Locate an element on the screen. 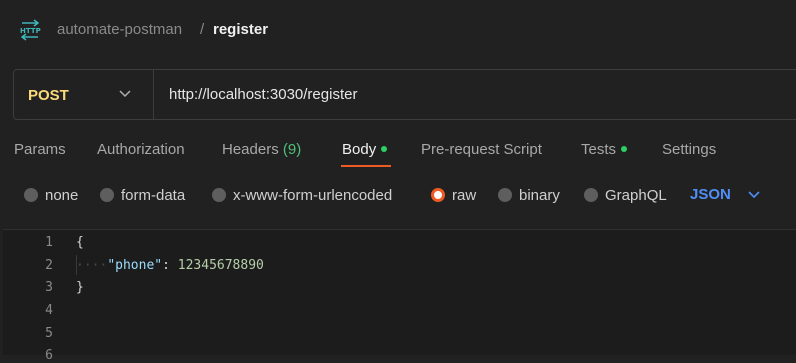  breadcrumb-collection: automate-postman is located at coordinates (119, 29).